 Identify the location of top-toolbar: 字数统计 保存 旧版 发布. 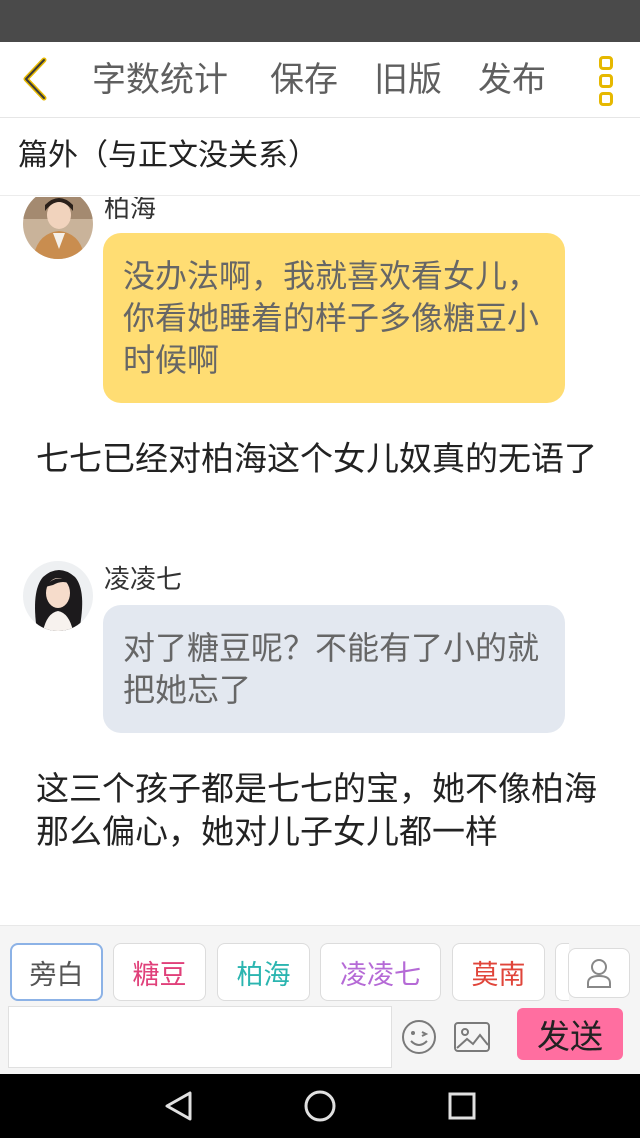
(320, 80).